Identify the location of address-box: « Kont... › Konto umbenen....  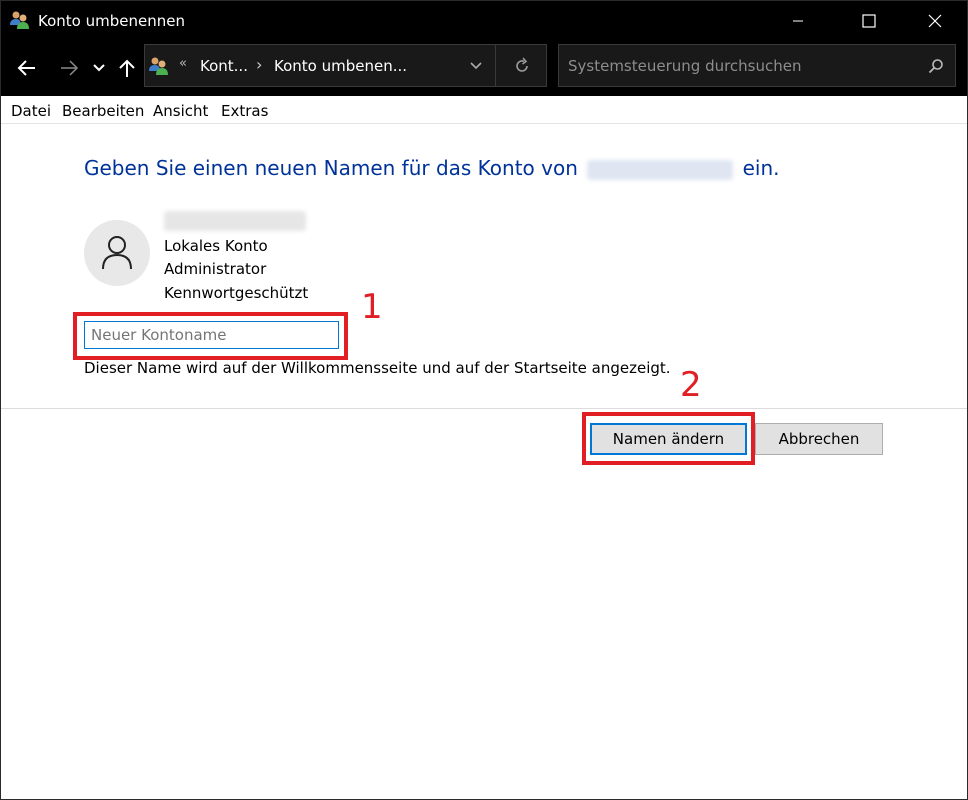
(345, 65).